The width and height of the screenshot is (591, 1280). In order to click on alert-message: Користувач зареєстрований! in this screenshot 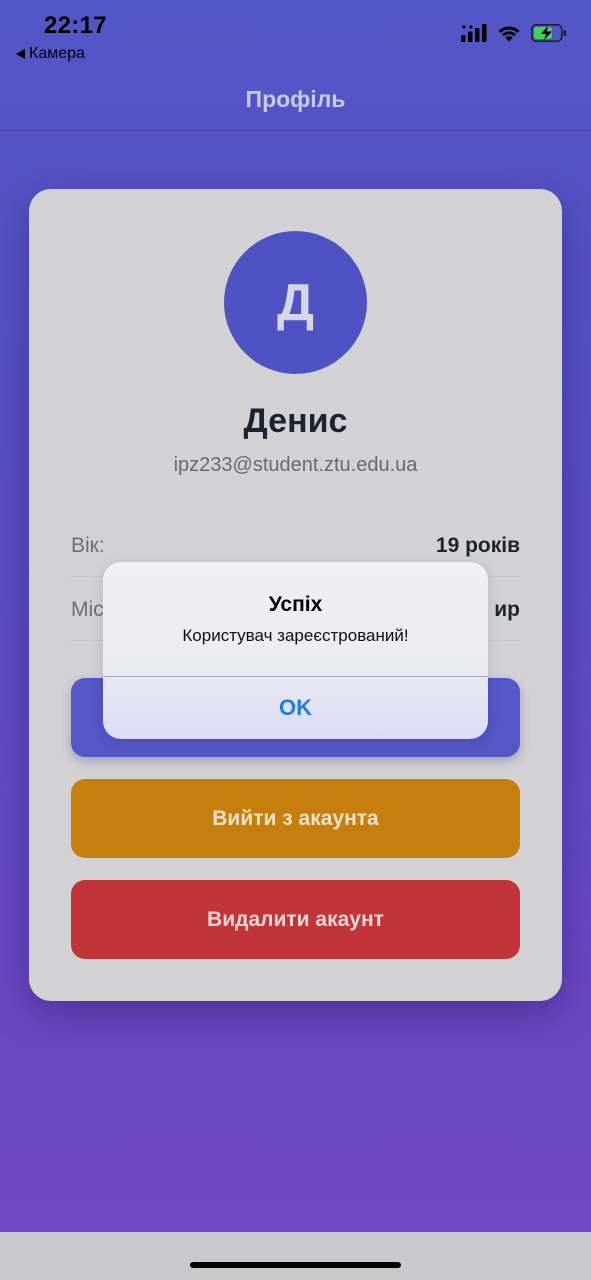, I will do `click(295, 635)`.